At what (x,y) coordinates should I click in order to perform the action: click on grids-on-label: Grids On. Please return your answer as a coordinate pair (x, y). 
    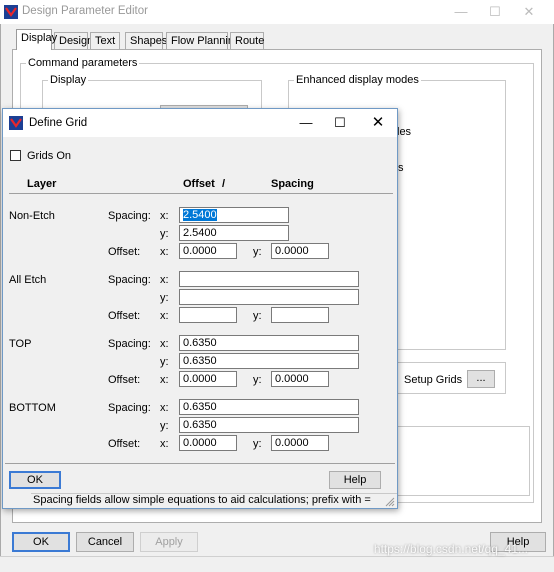
    Looking at the image, I should click on (49, 156).